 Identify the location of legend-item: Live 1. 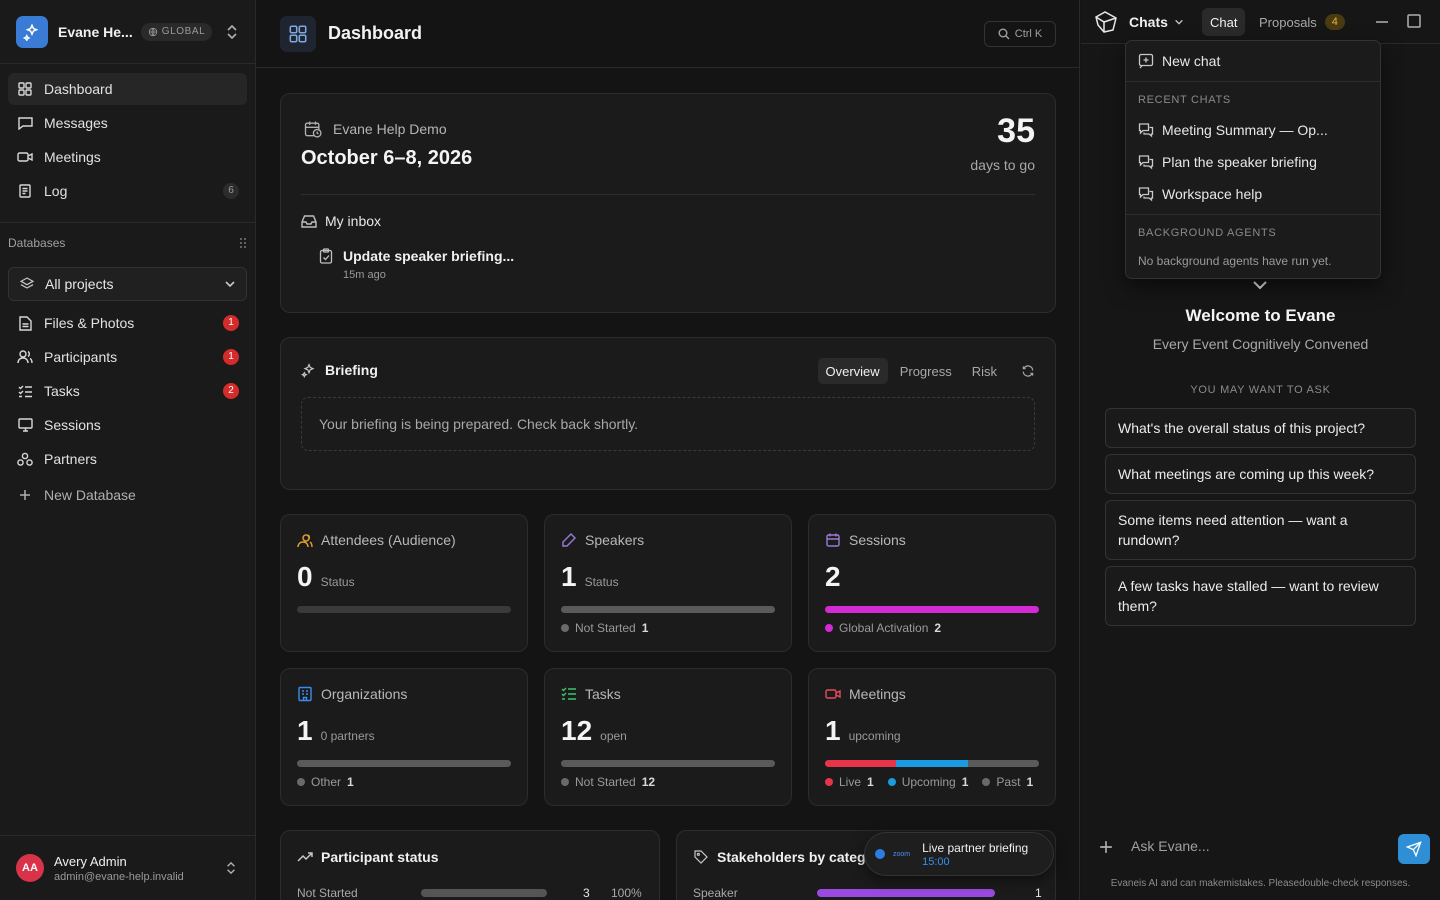
(849, 782).